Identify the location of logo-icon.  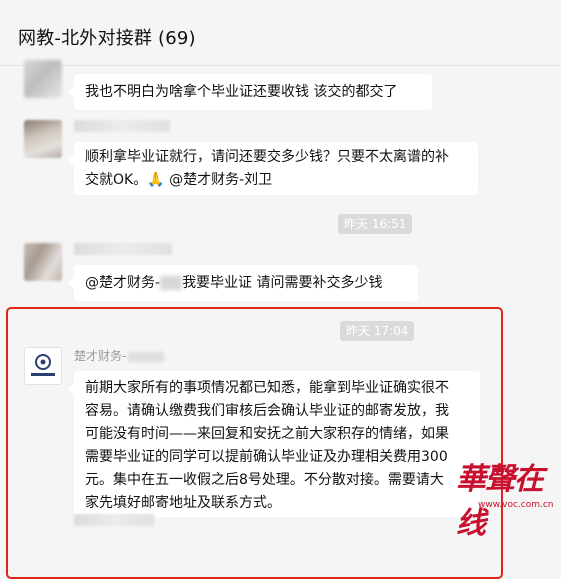
(43, 365).